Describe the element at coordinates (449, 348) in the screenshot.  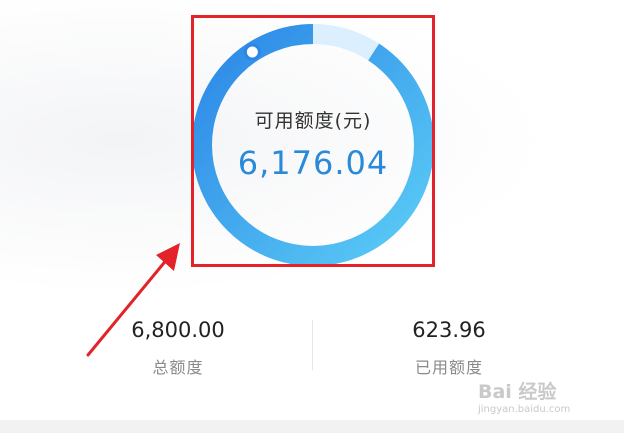
I see `used-credit: 623.96 已用额度` at that location.